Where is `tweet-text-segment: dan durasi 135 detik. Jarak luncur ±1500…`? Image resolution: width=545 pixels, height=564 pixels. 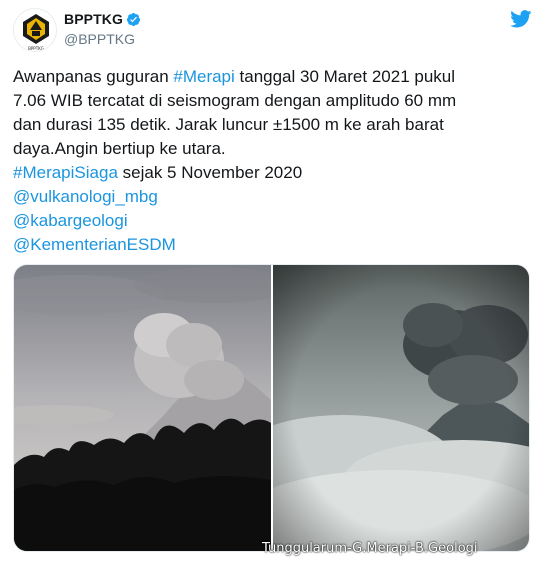 tweet-text-segment: dan durasi 135 detik. Jarak luncur ±1500… is located at coordinates (228, 124).